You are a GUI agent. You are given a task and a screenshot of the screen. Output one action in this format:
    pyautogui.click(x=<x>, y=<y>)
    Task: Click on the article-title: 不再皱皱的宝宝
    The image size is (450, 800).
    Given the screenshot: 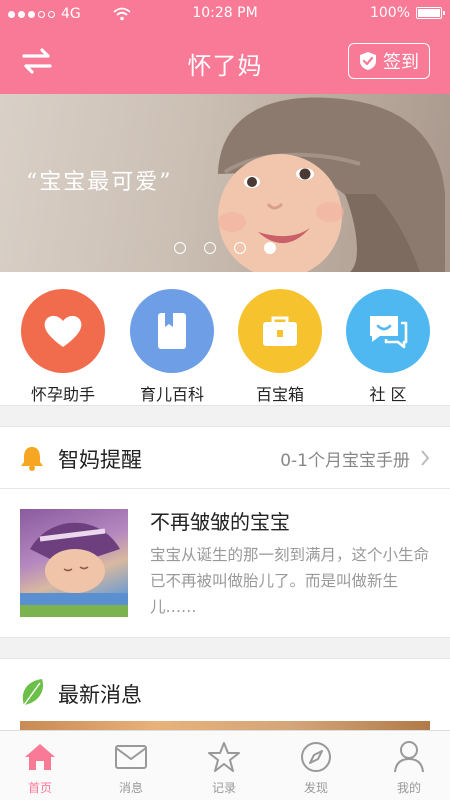 What is the action you would take?
    pyautogui.click(x=220, y=522)
    